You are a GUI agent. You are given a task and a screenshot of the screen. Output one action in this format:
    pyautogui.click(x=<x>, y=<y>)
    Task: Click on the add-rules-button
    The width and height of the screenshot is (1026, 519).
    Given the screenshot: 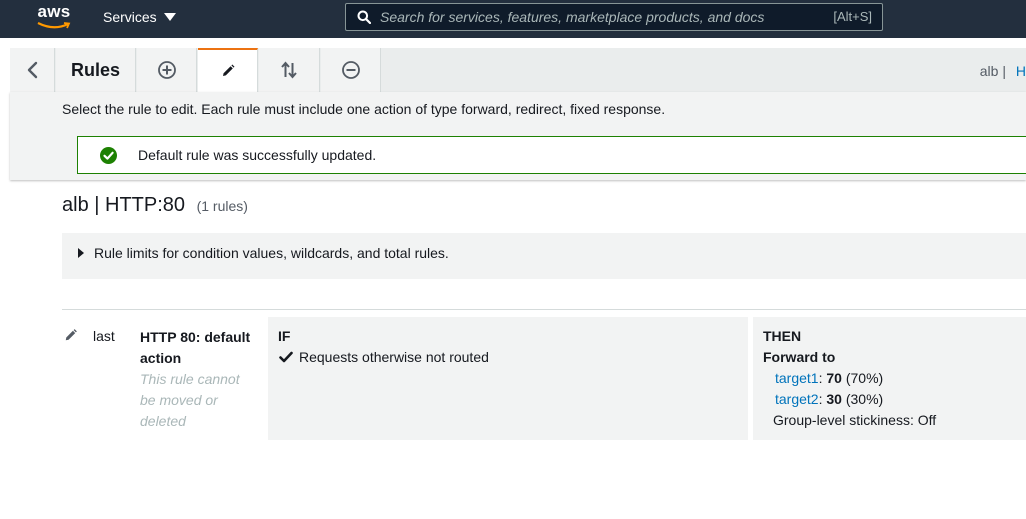 What is the action you would take?
    pyautogui.click(x=167, y=70)
    